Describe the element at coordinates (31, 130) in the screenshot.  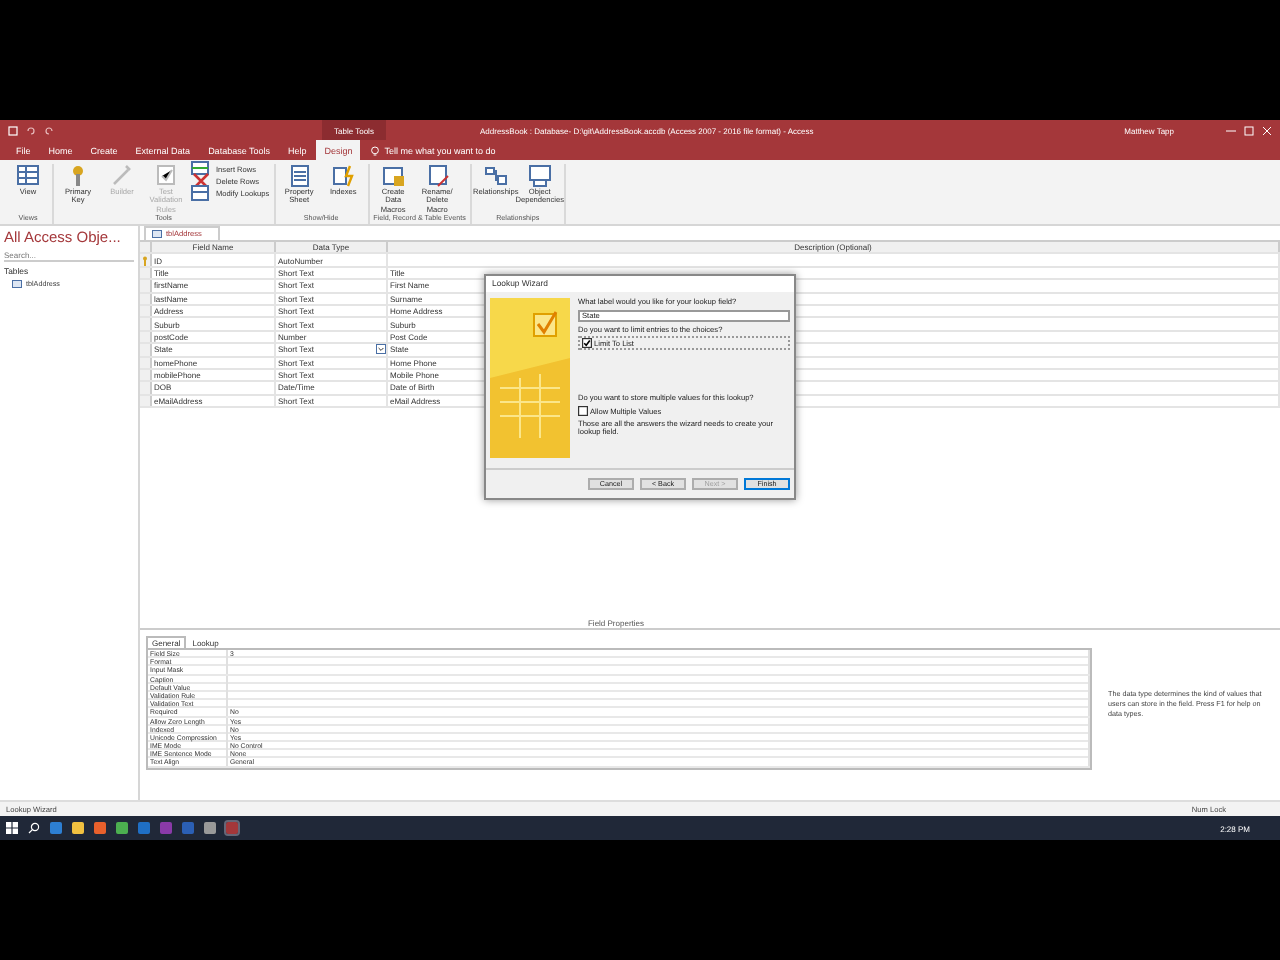
I see `undo-icon` at that location.